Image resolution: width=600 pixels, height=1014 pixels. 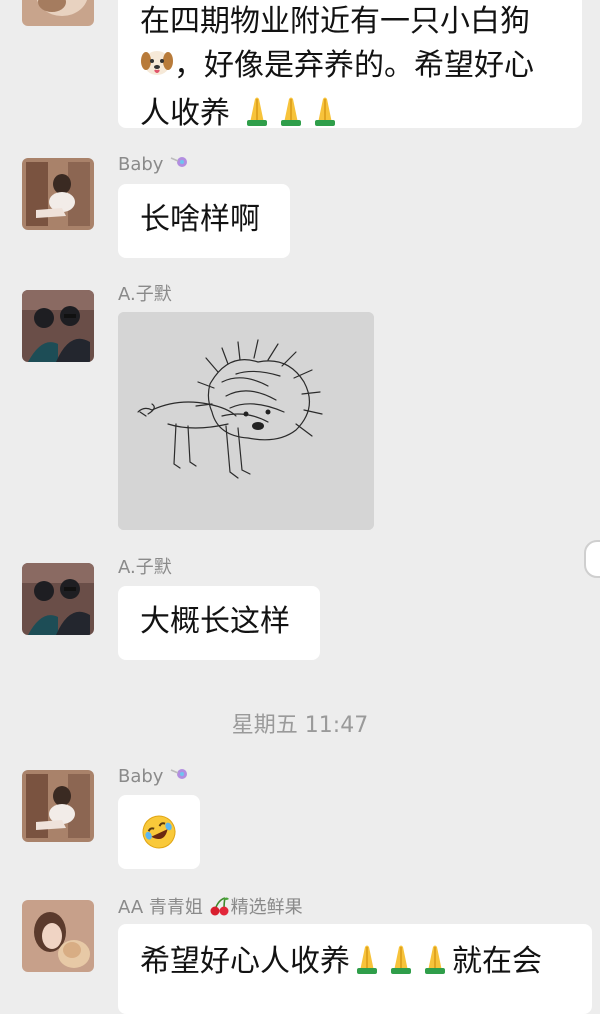 What do you see at coordinates (352, 116) in the screenshot?
I see `message-line: 人收养` at bounding box center [352, 116].